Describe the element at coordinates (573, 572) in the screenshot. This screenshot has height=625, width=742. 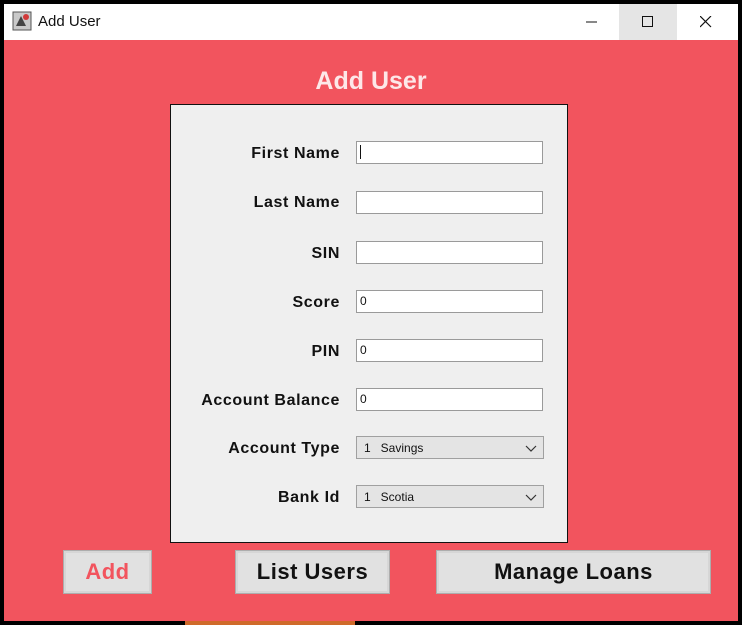
I see `manage-loans-button: Manage Loans` at that location.